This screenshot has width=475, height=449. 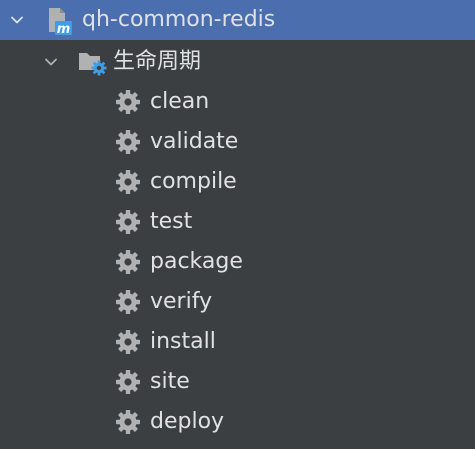 I want to click on phase-label: verify, so click(x=181, y=301).